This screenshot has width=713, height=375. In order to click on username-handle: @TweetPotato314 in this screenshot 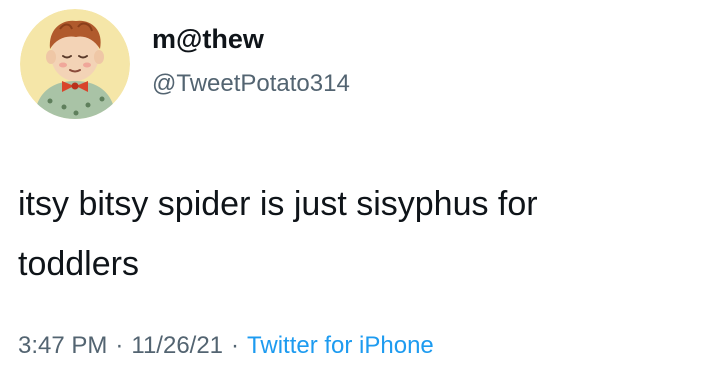, I will do `click(251, 84)`.